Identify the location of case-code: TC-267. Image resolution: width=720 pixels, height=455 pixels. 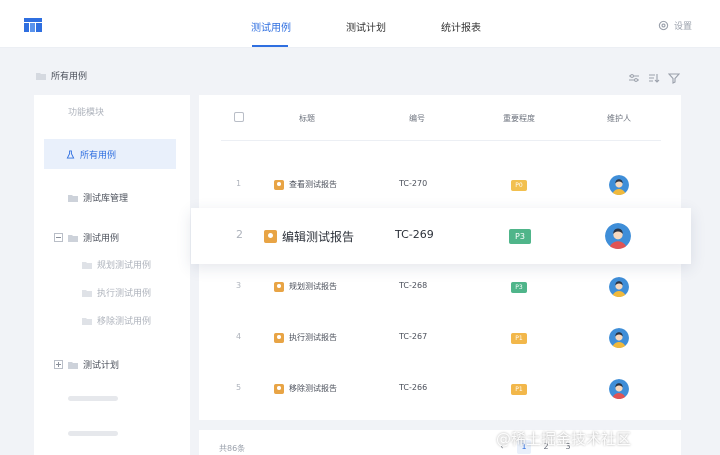
(413, 336).